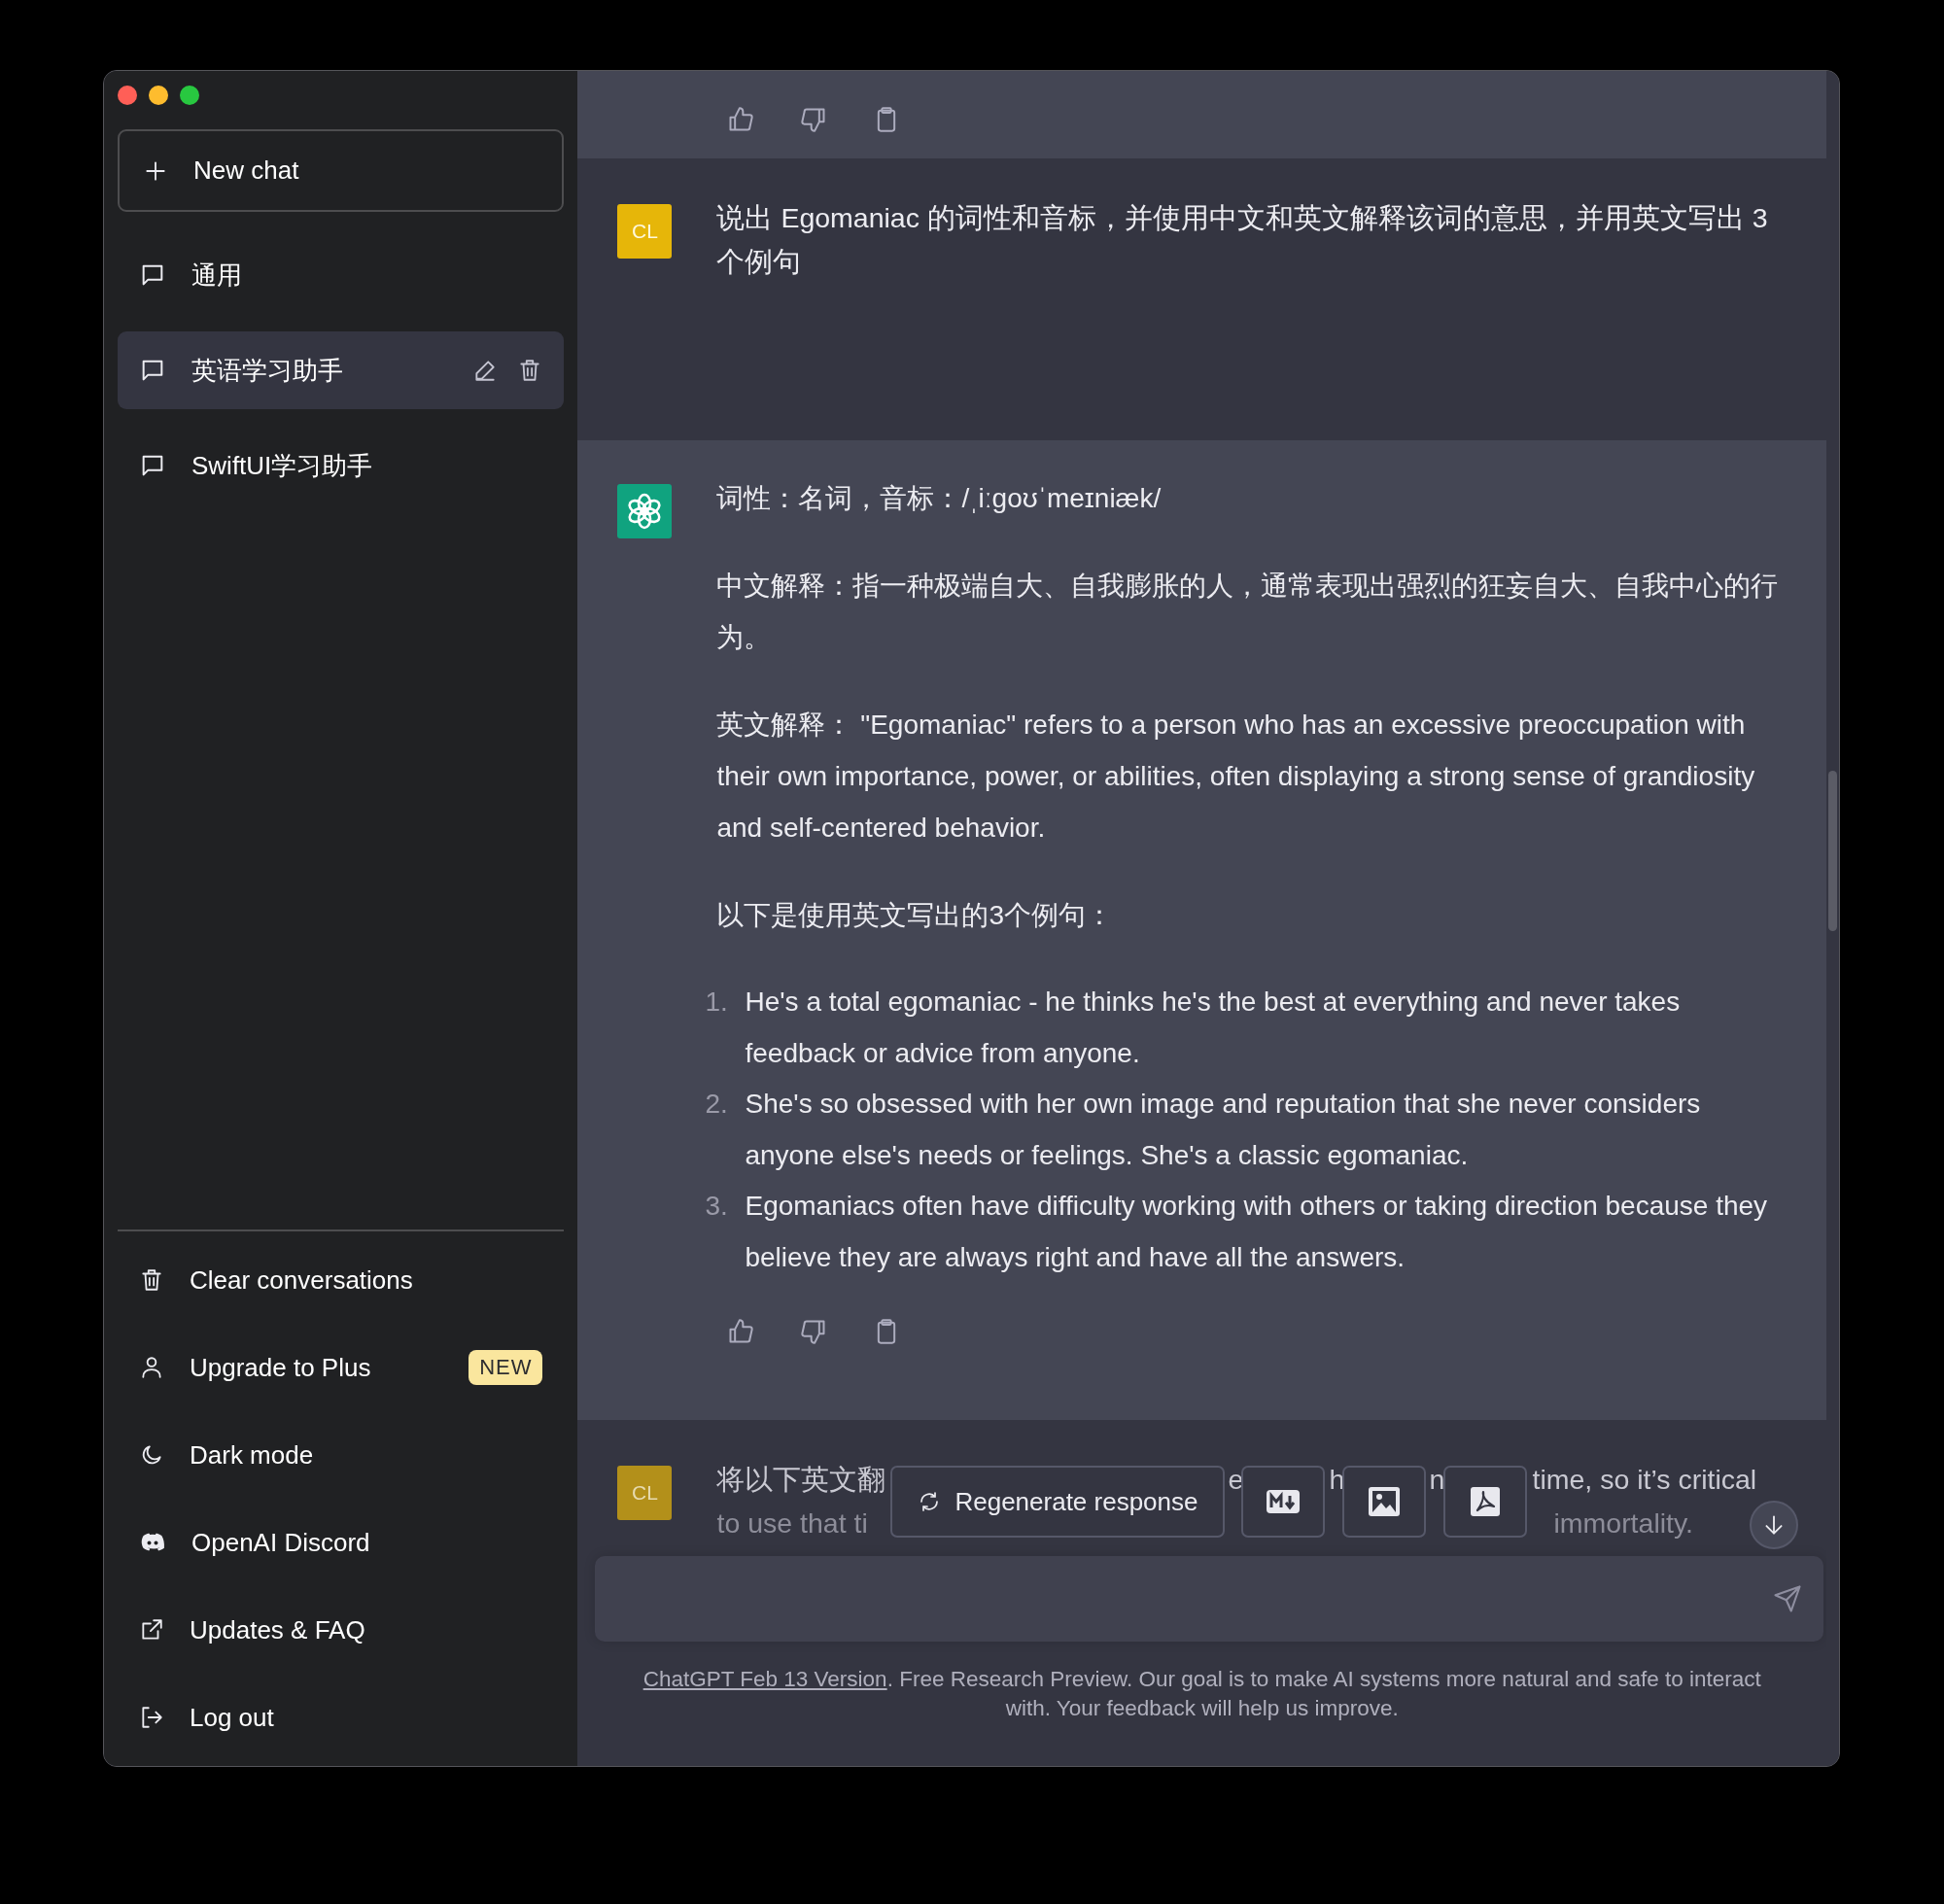  I want to click on flower-logo-icon, so click(645, 511).